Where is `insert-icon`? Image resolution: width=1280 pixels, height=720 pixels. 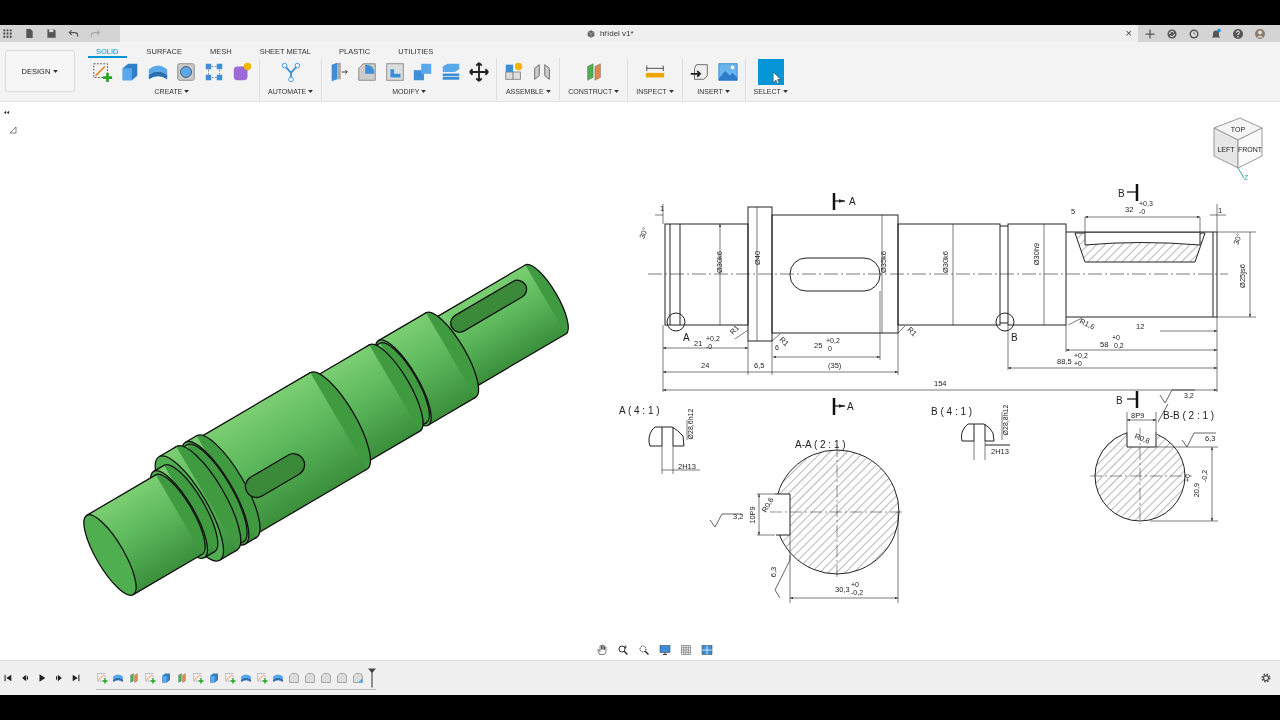
insert-icon is located at coordinates (699, 72).